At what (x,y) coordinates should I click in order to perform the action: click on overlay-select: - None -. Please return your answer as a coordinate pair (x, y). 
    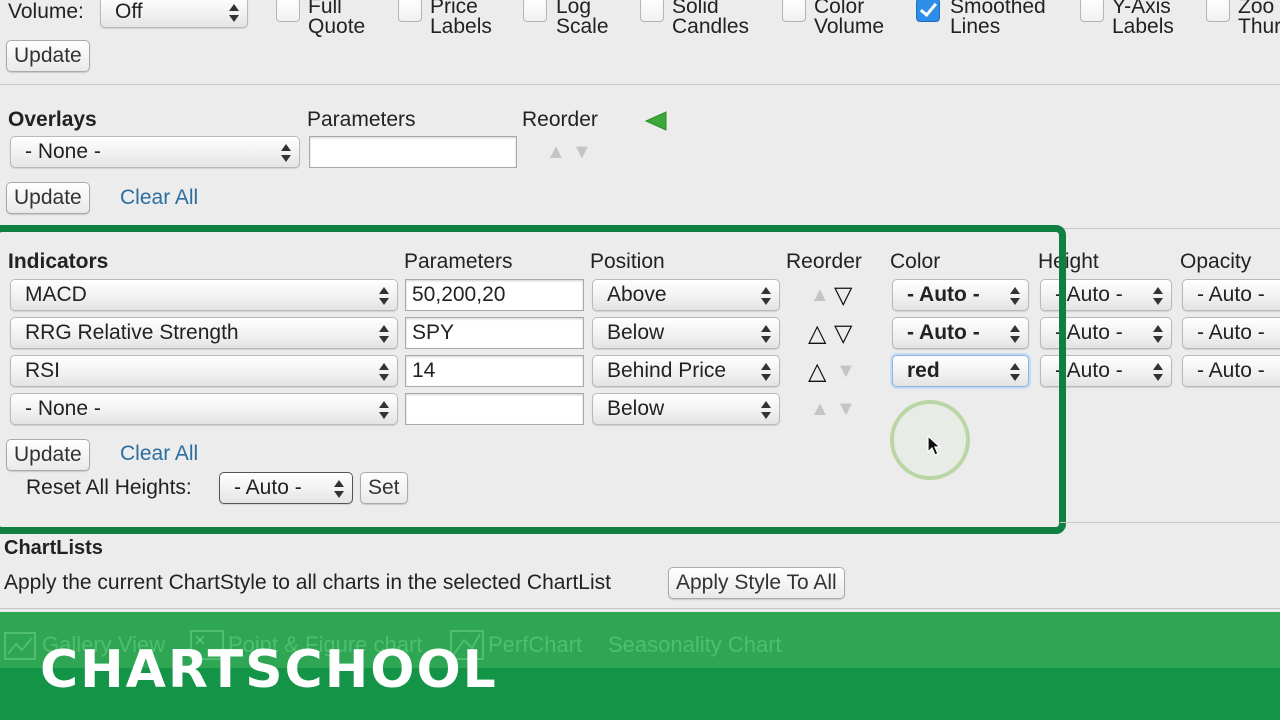
    Looking at the image, I should click on (155, 152).